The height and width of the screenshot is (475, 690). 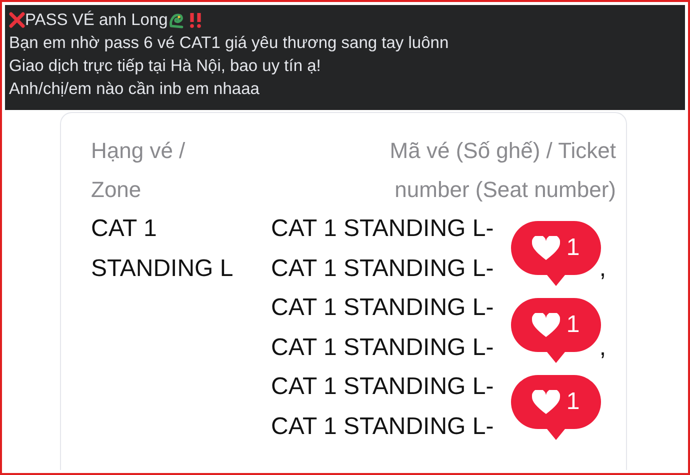 What do you see at coordinates (17, 20) in the screenshot?
I see `cross-icon` at bounding box center [17, 20].